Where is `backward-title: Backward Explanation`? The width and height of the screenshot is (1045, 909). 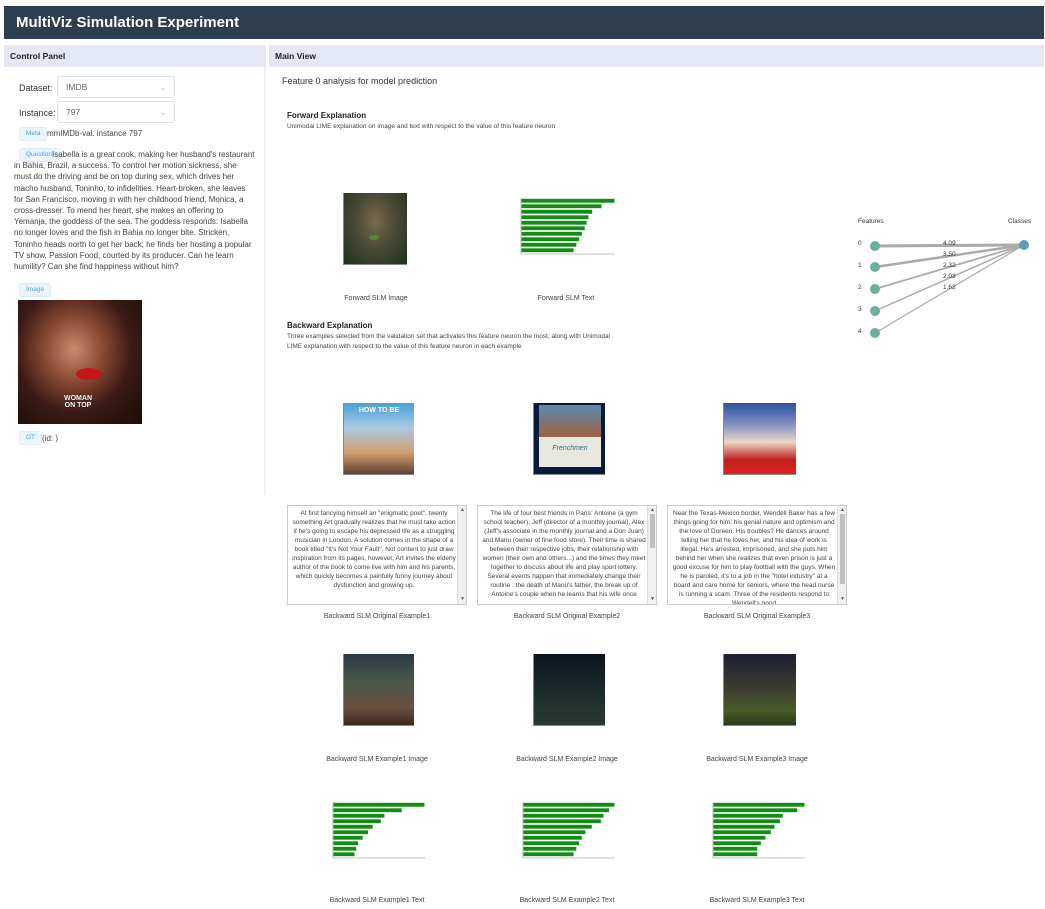
backward-title: Backward Explanation is located at coordinates (330, 325).